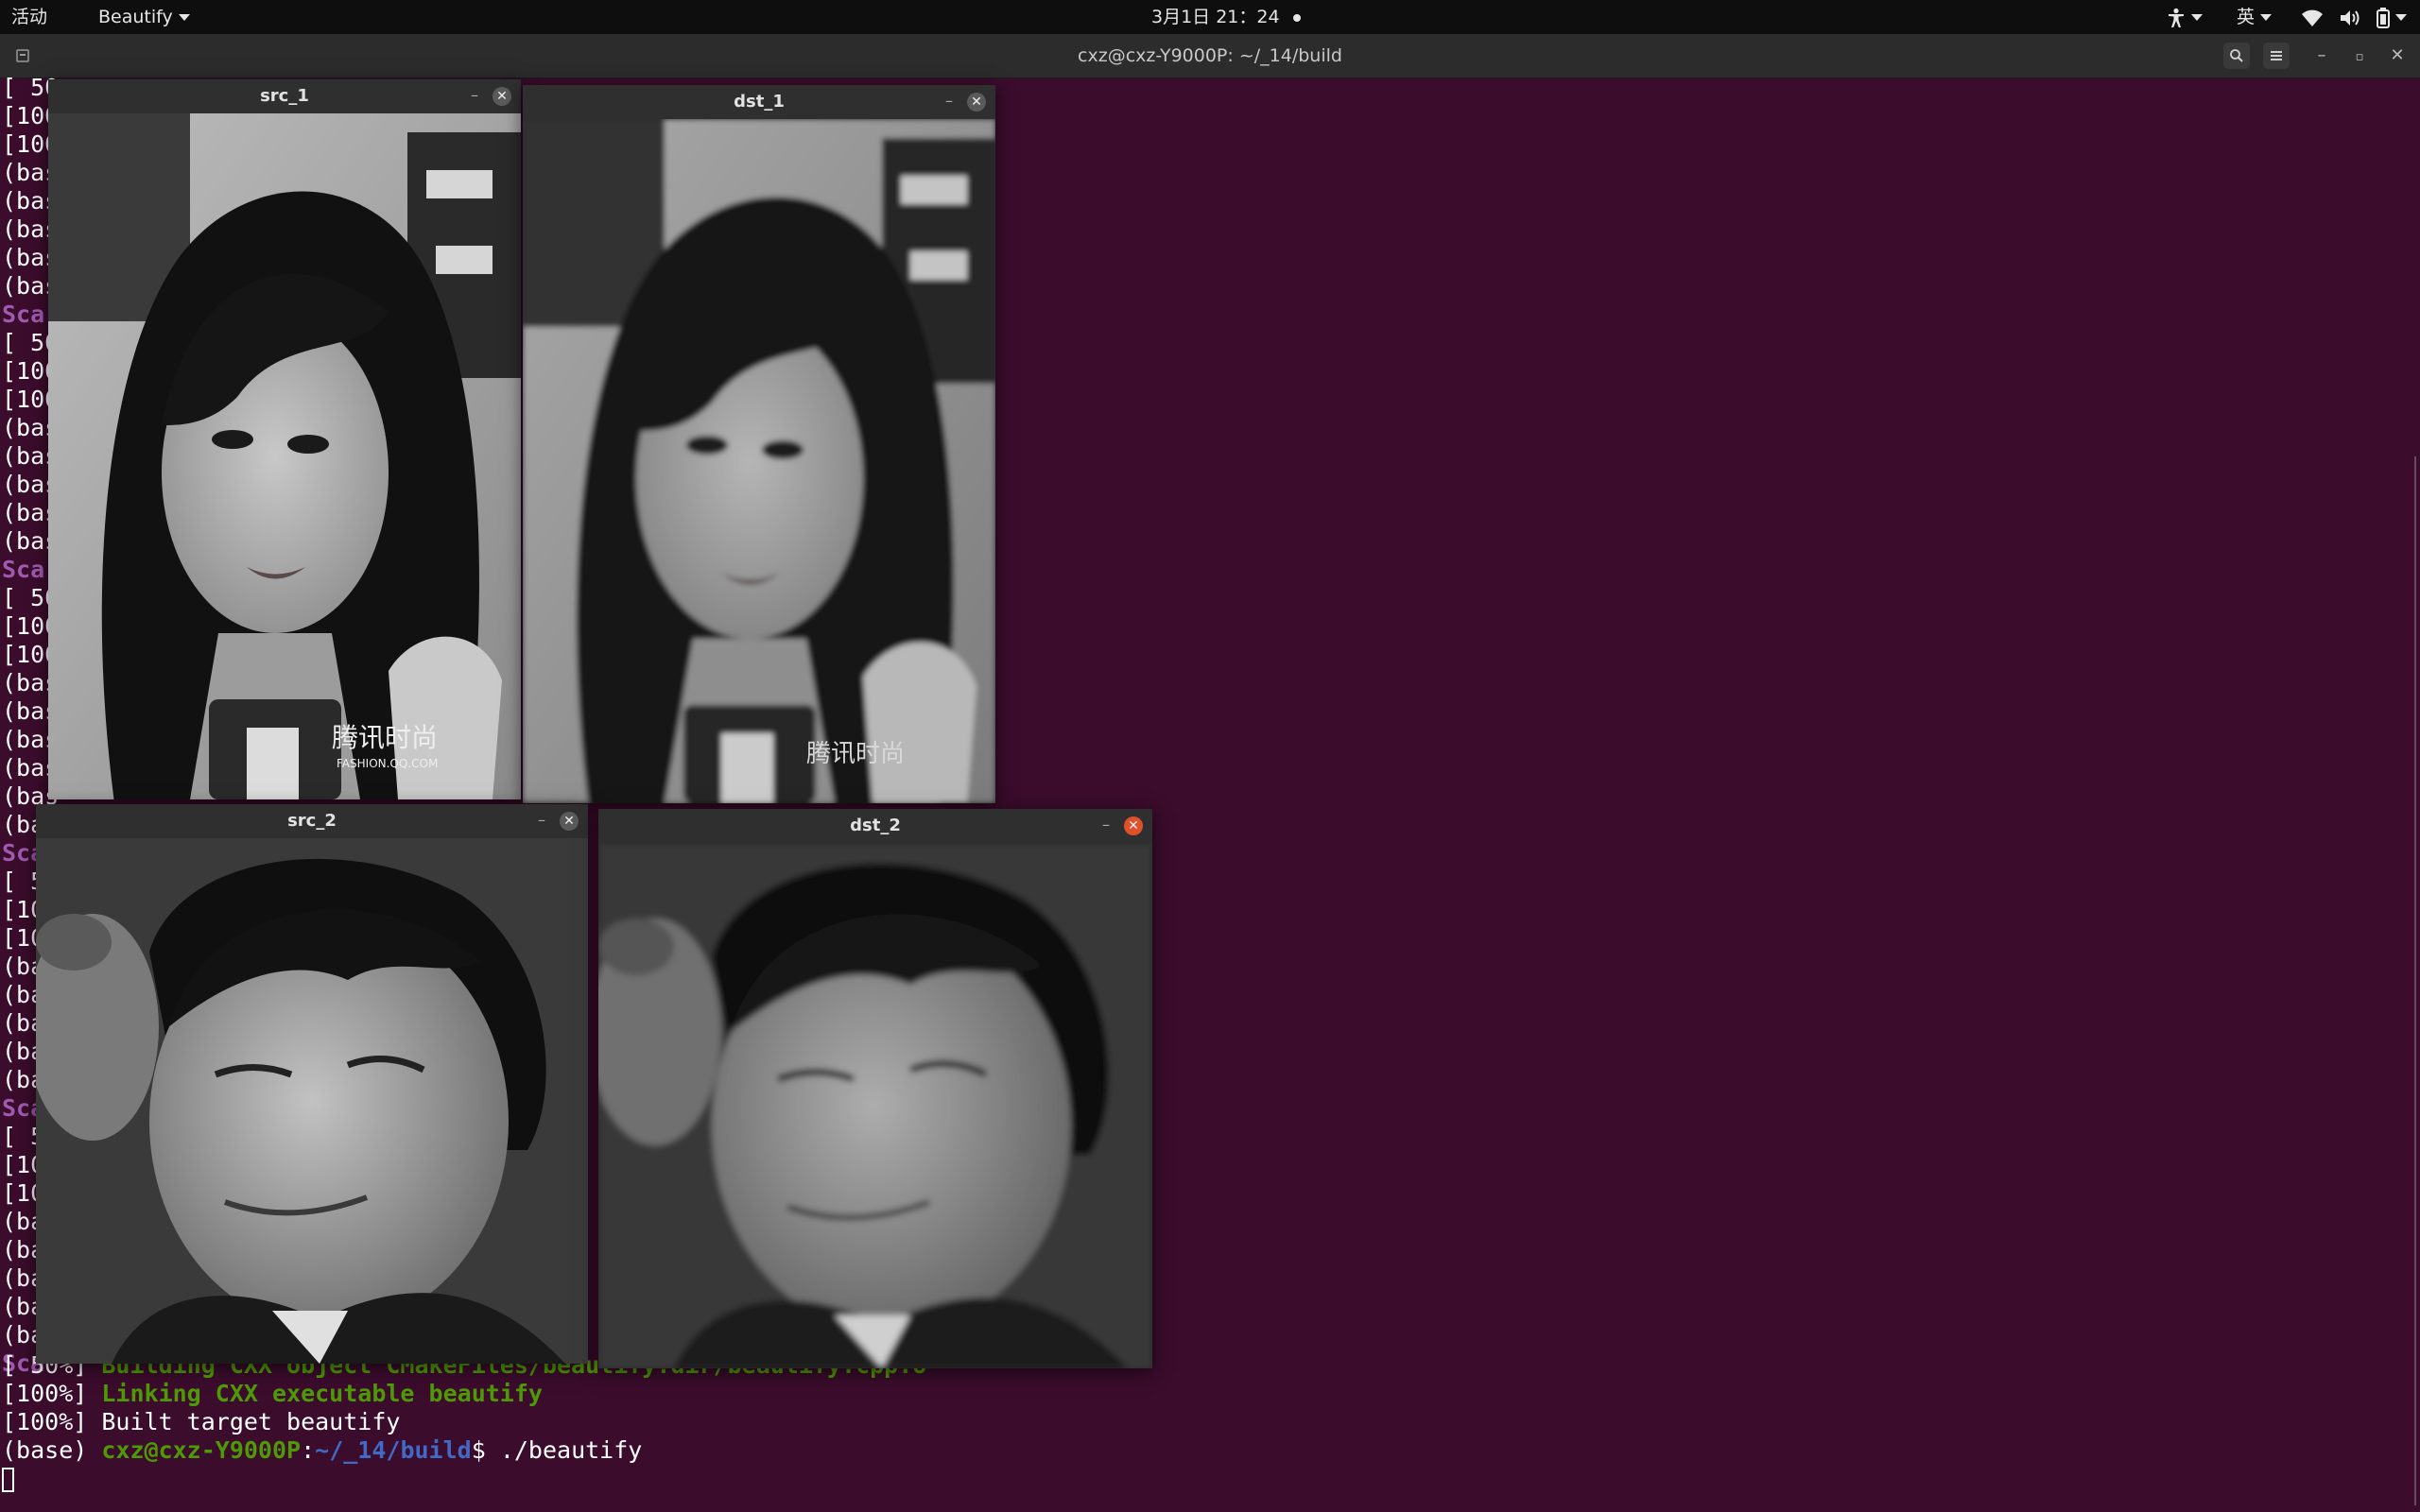  What do you see at coordinates (284, 456) in the screenshot?
I see `image-src-1: 腾讯时尚 FASHION.QQ.COM` at bounding box center [284, 456].